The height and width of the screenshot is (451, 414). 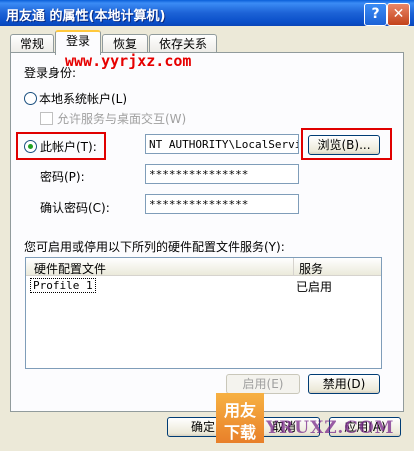 What do you see at coordinates (183, 43) in the screenshot?
I see `tab-dependencies: 依存关系` at bounding box center [183, 43].